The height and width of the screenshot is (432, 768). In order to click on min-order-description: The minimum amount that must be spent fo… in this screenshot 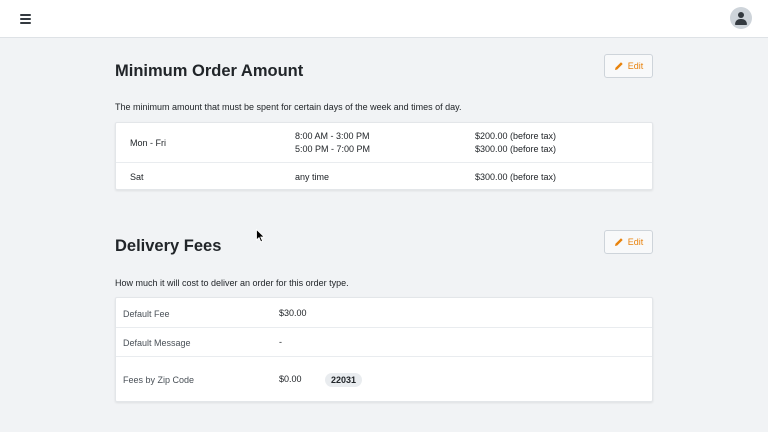, I will do `click(288, 107)`.